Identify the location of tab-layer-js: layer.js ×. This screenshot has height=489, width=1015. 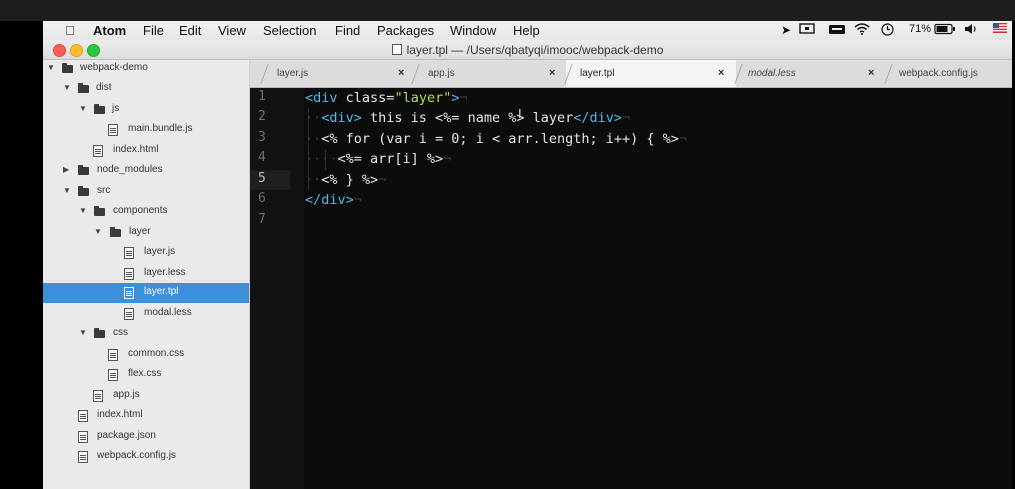
(331, 73).